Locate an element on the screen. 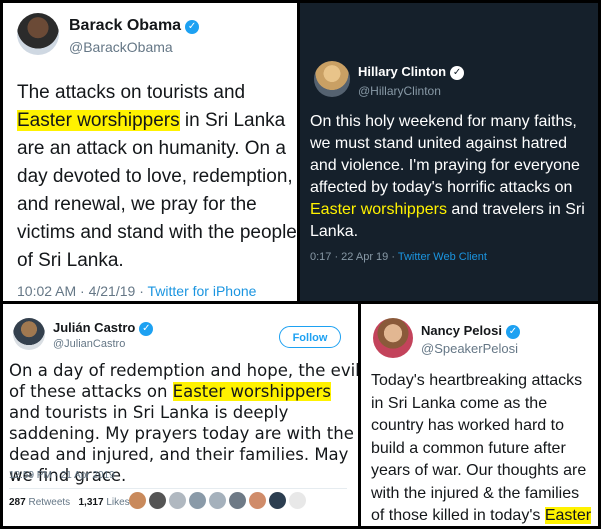  author-name: Julián Castro ✓ is located at coordinates (103, 328).